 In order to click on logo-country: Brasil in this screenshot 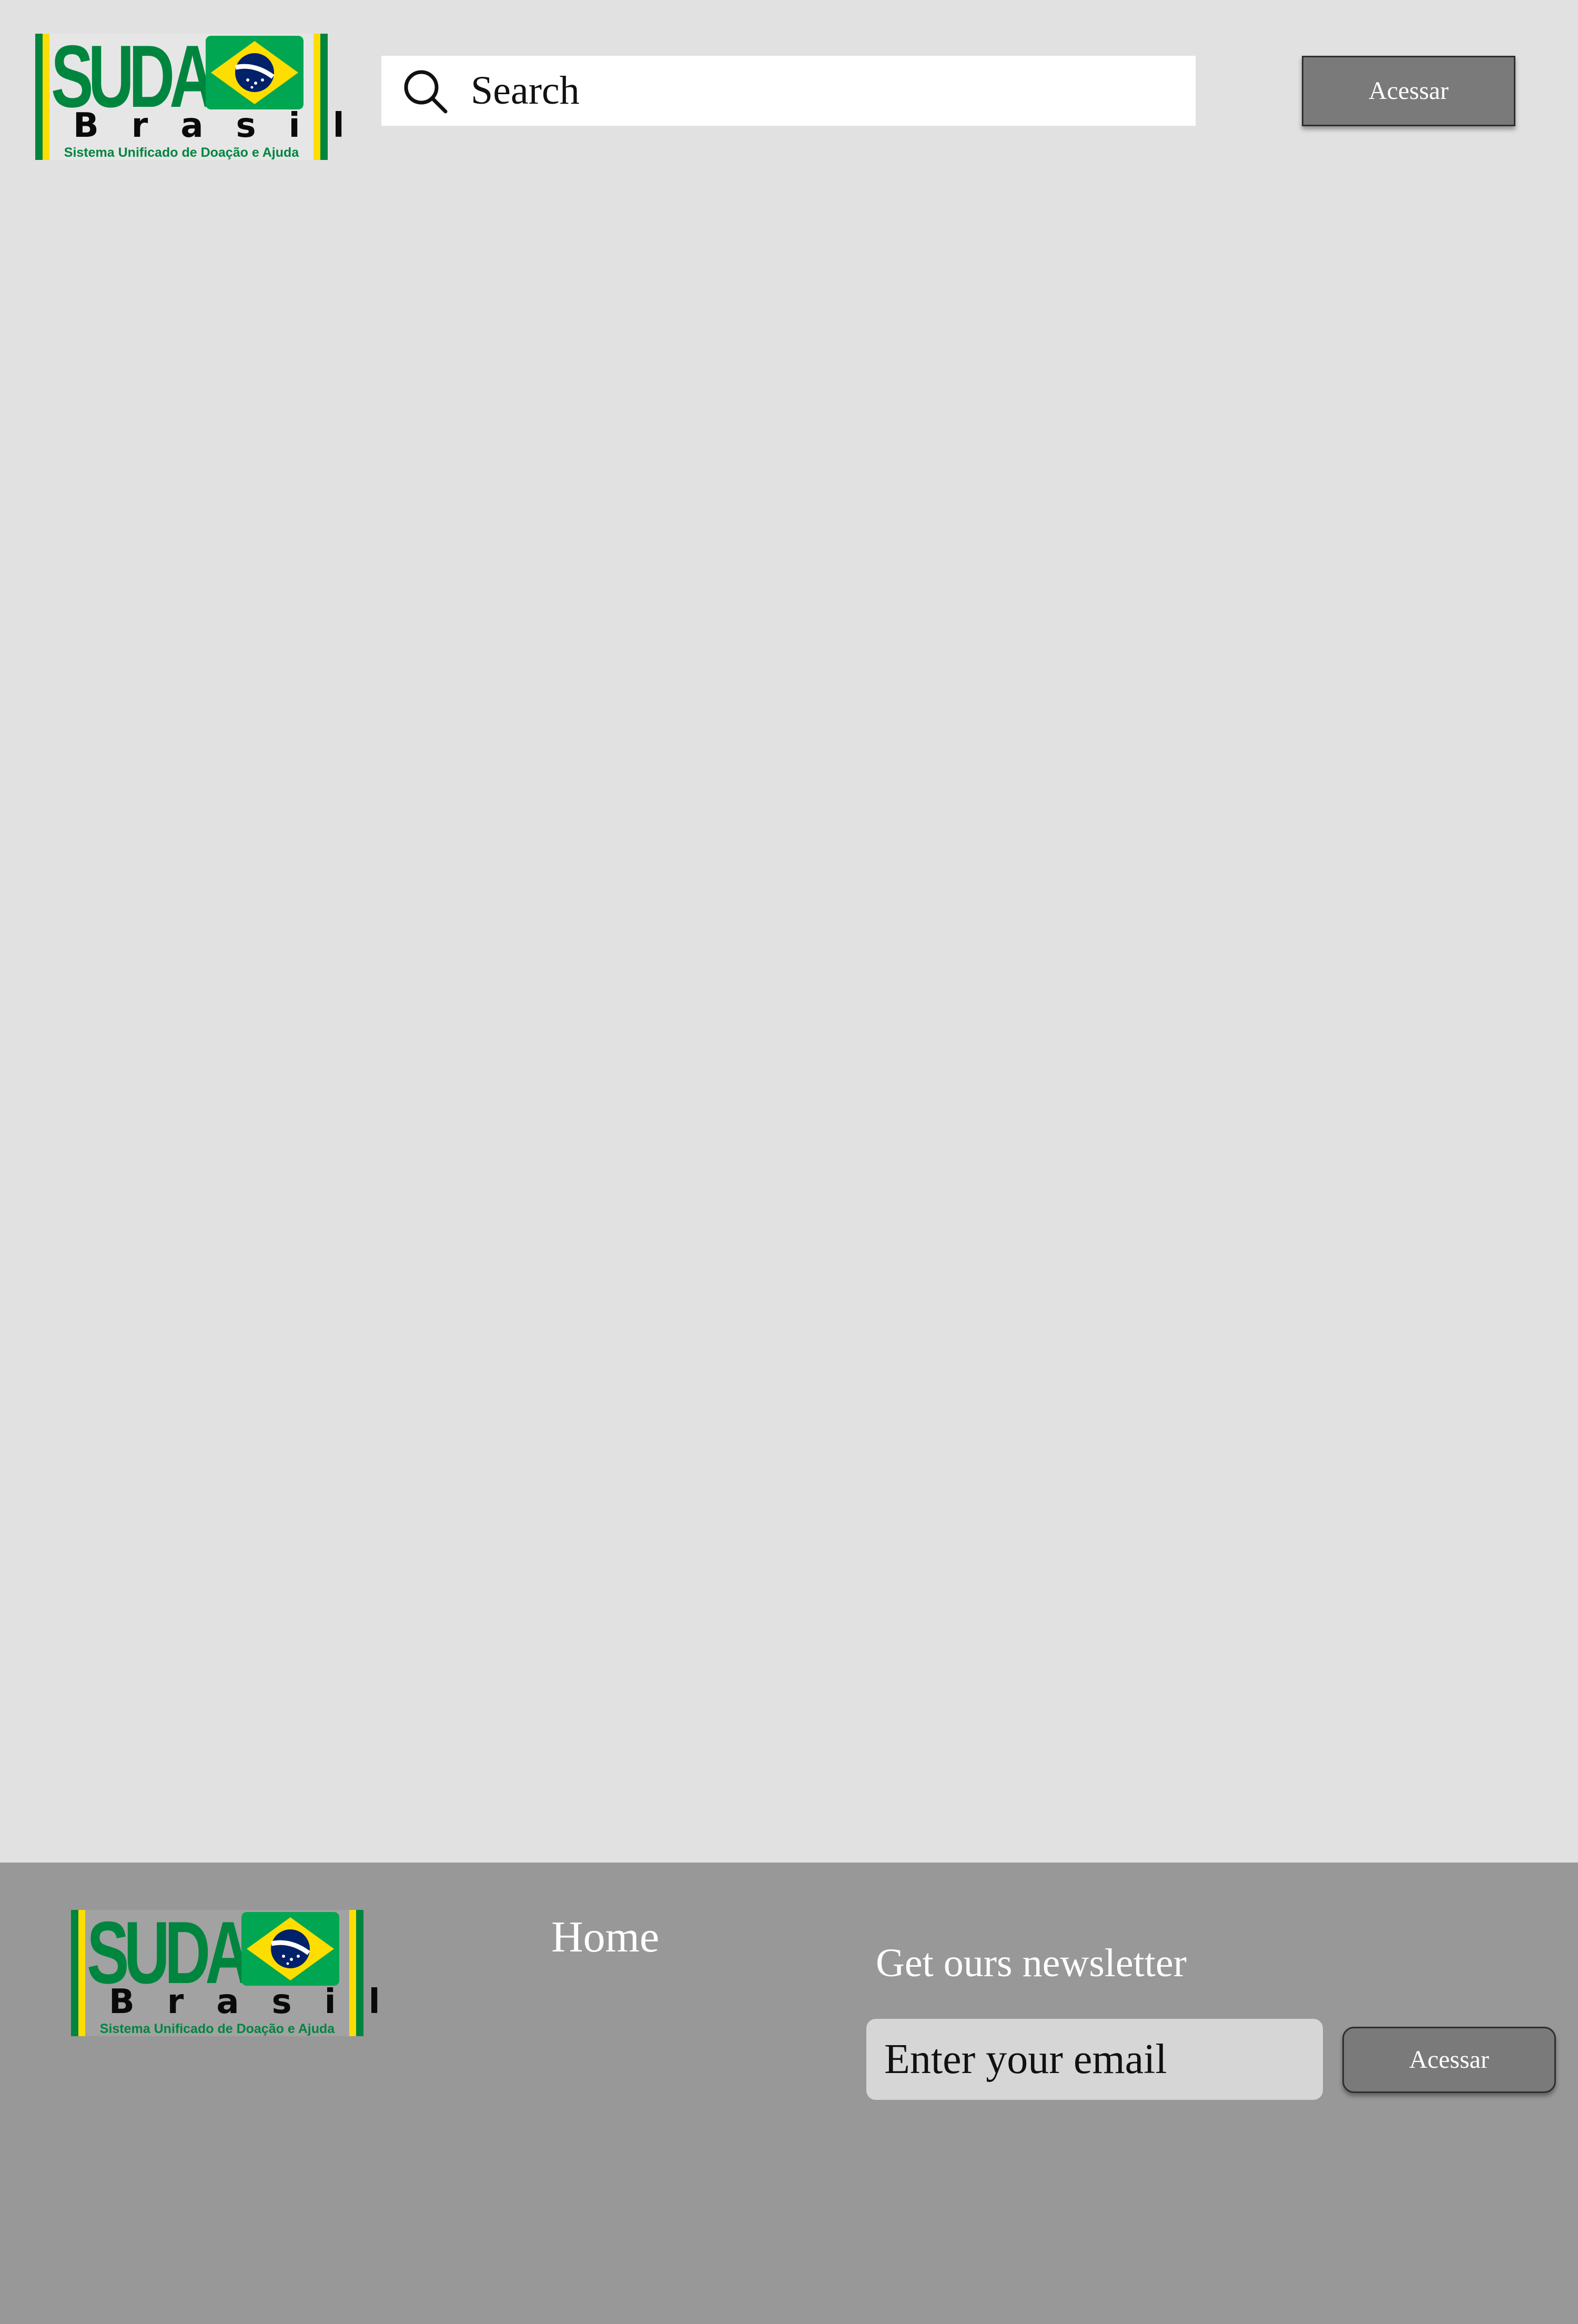, I will do `click(225, 126)`.